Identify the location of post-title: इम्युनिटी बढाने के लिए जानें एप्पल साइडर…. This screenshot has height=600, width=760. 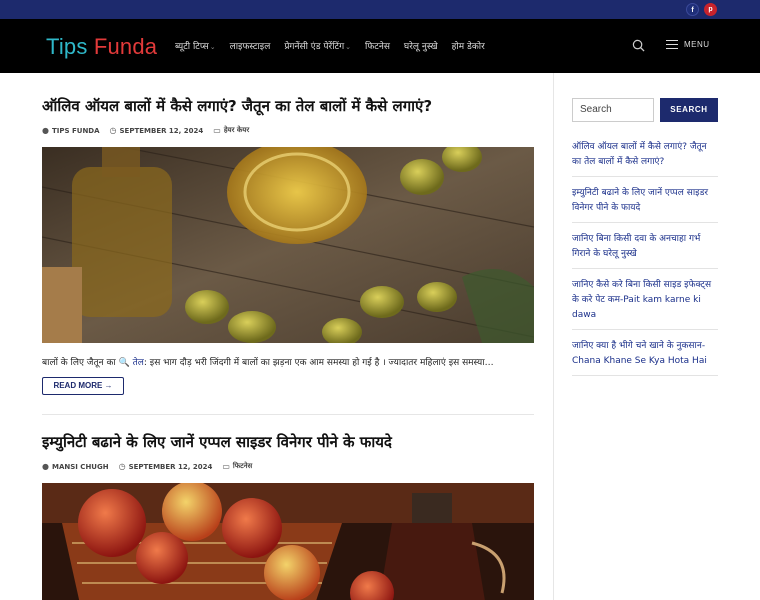
(288, 442).